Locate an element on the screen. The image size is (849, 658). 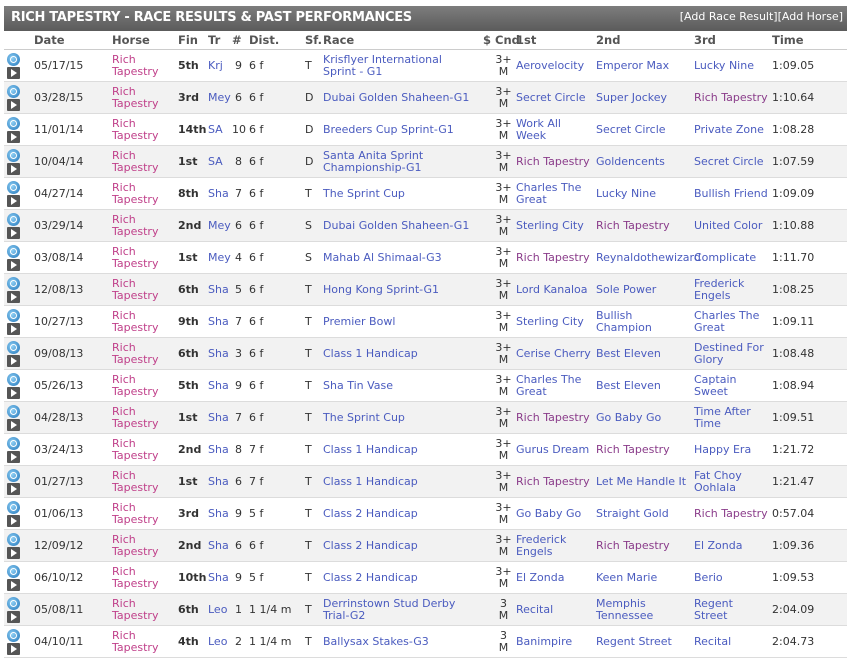
col-third: 3rd is located at coordinates (731, 40).